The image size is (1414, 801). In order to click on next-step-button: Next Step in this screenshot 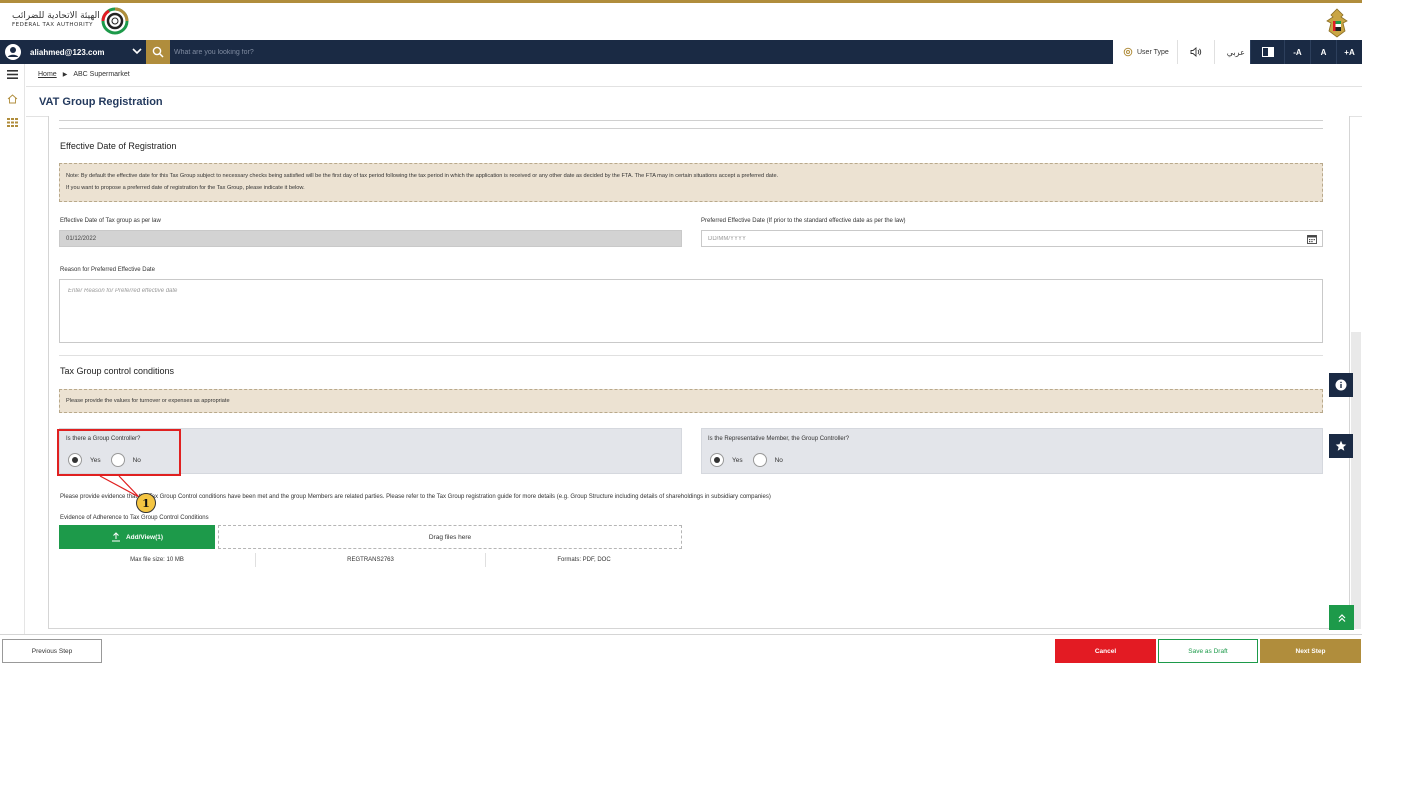, I will do `click(1310, 651)`.